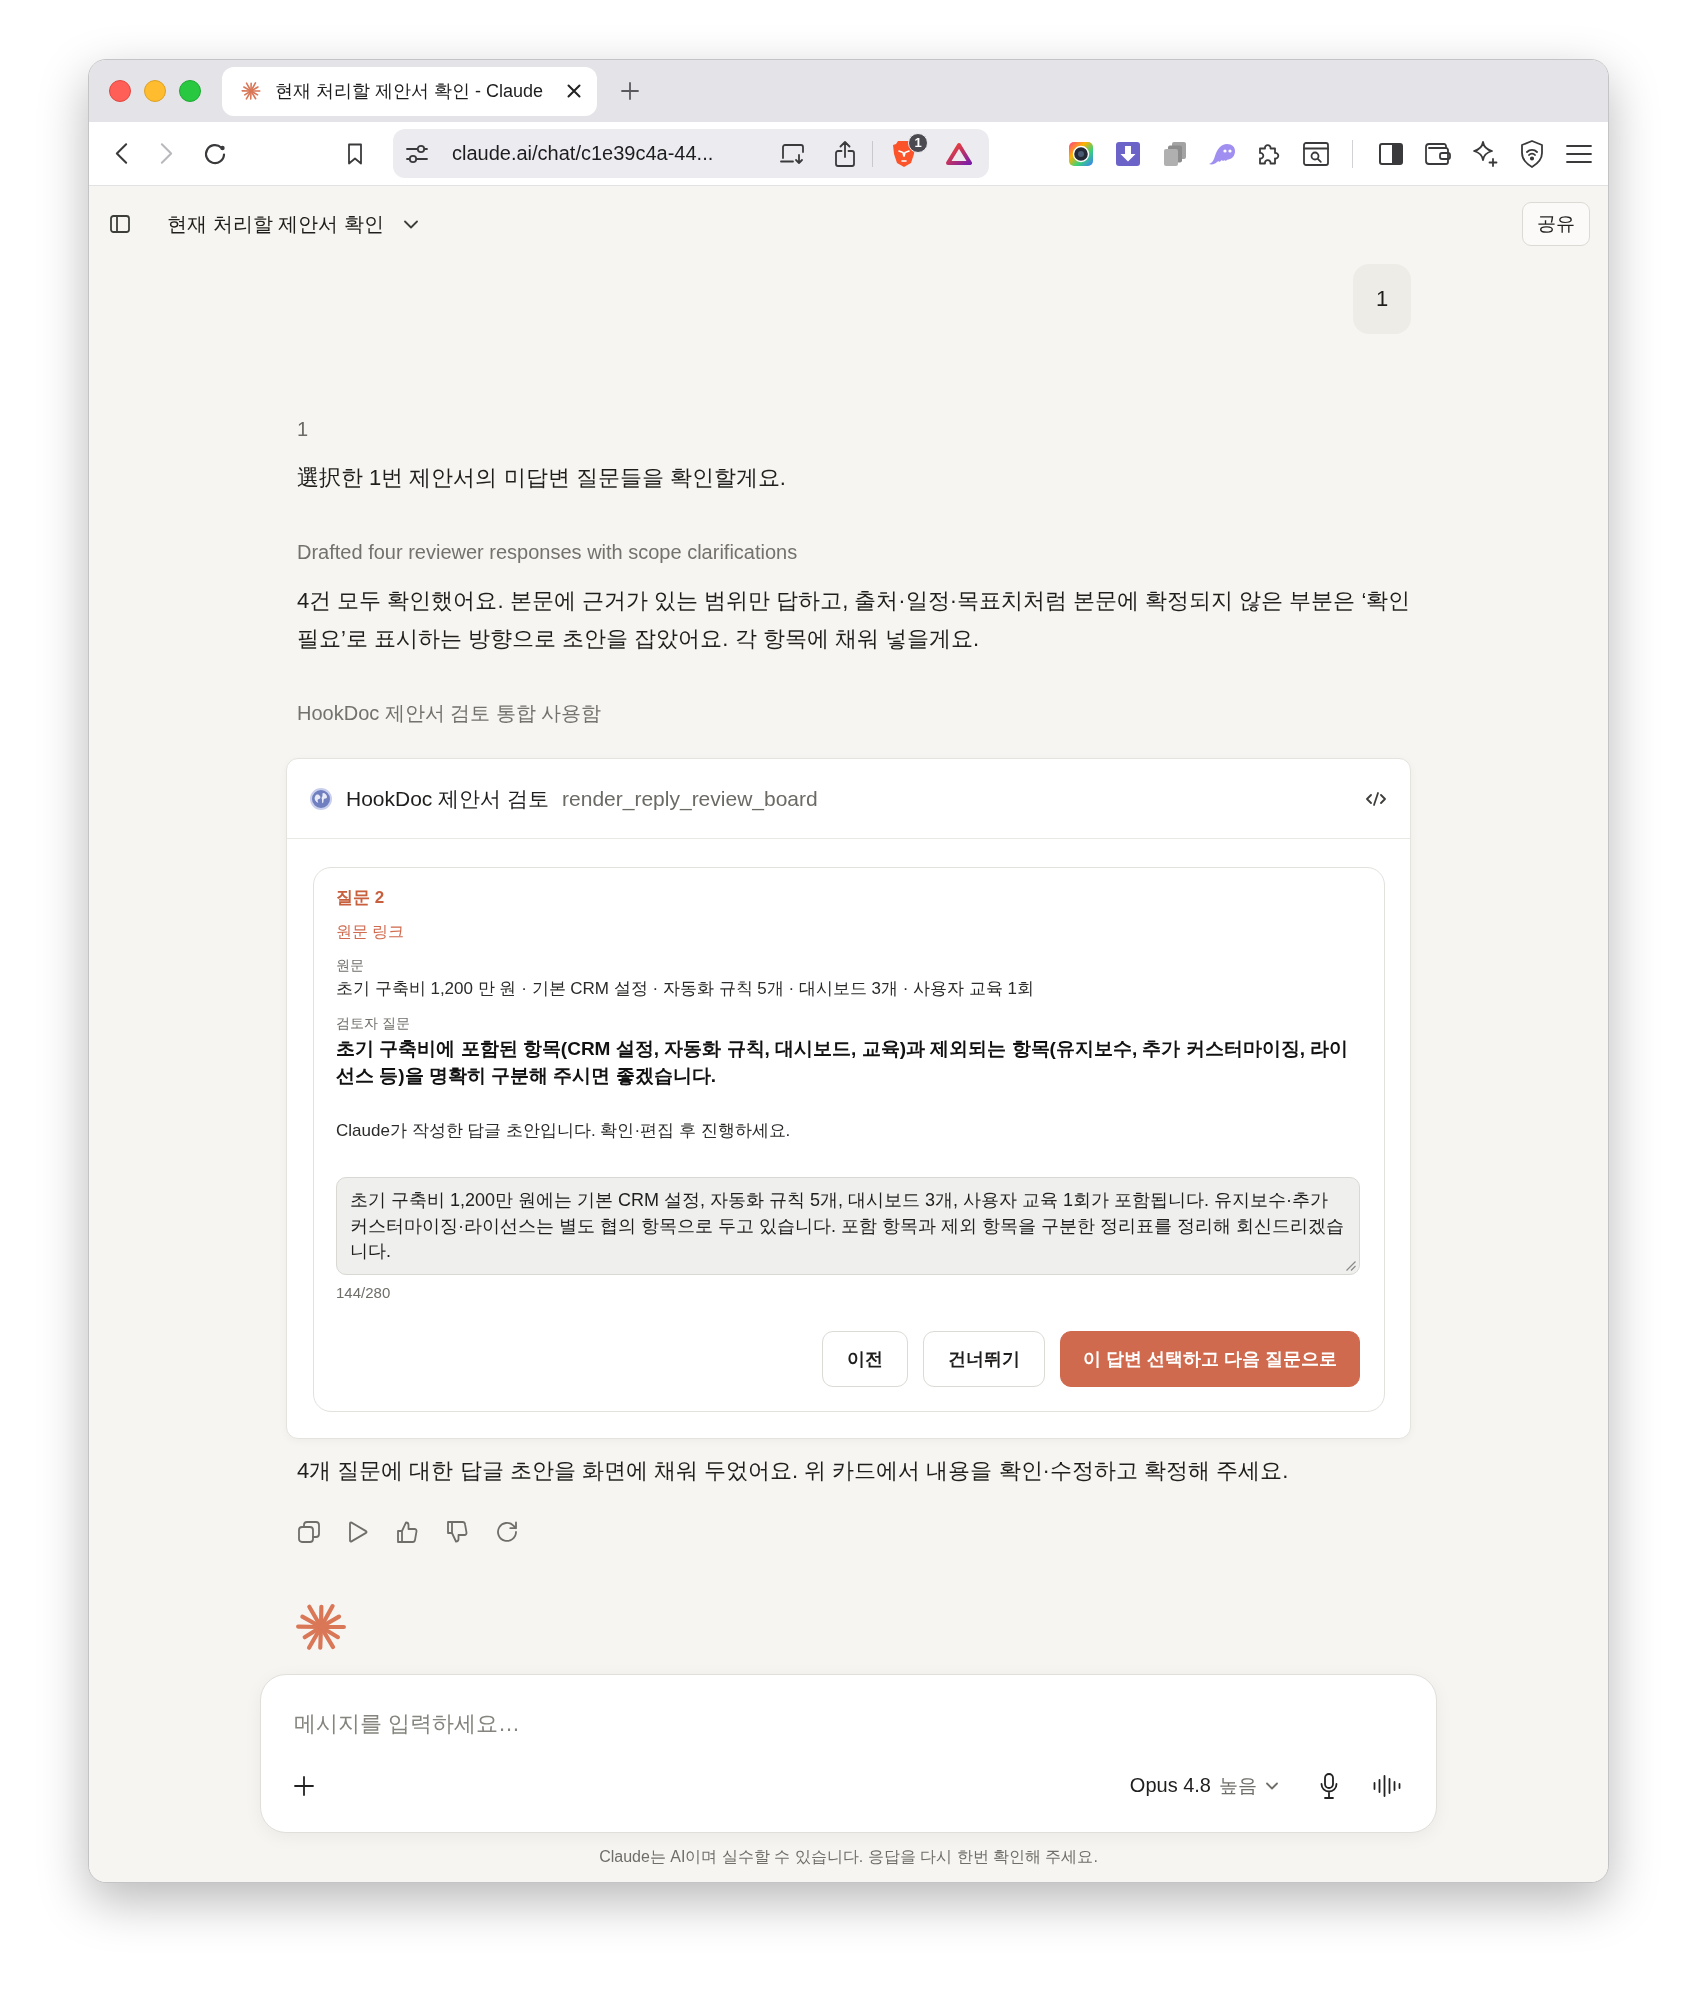 The image size is (1697, 1999). I want to click on field-value: 초기 구축비 1,200 만 원 · 기본 CRM 설정 · 자동화 규칙 5개 · 대시보드 3개 · 사용자 교육 1회, so click(685, 989).